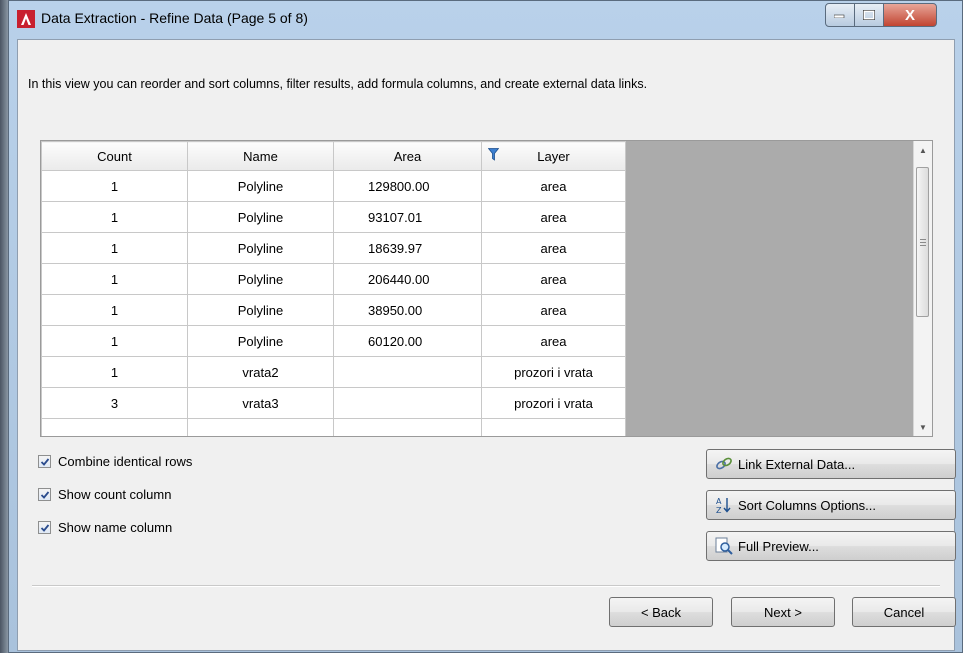  Describe the element at coordinates (407, 341) in the screenshot. I see `cell-area: 60120.00` at that location.